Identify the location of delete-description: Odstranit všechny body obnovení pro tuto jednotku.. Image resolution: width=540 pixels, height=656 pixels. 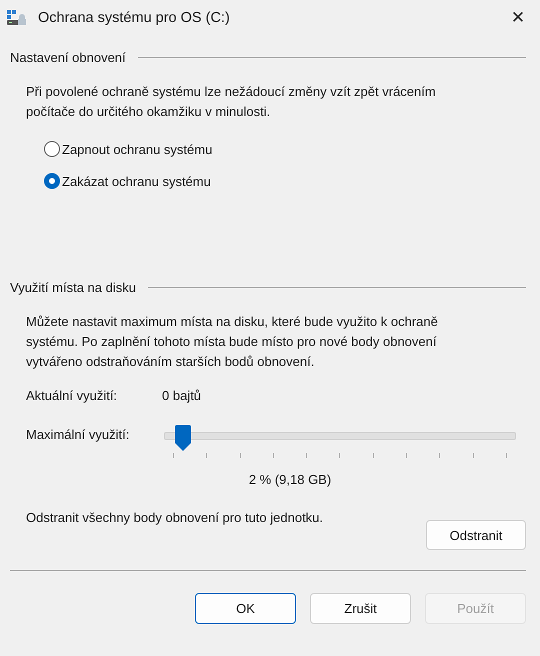
(175, 517).